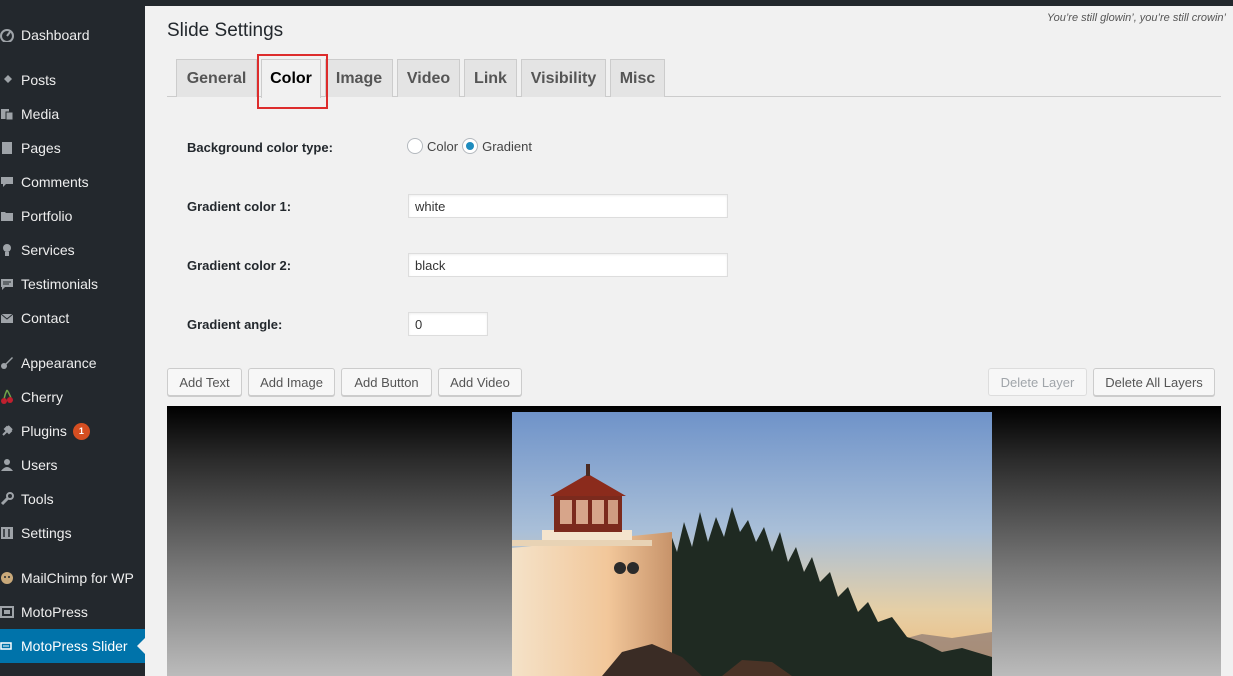 This screenshot has height=676, width=1233. What do you see at coordinates (7, 431) in the screenshot?
I see `plugins-icon` at bounding box center [7, 431].